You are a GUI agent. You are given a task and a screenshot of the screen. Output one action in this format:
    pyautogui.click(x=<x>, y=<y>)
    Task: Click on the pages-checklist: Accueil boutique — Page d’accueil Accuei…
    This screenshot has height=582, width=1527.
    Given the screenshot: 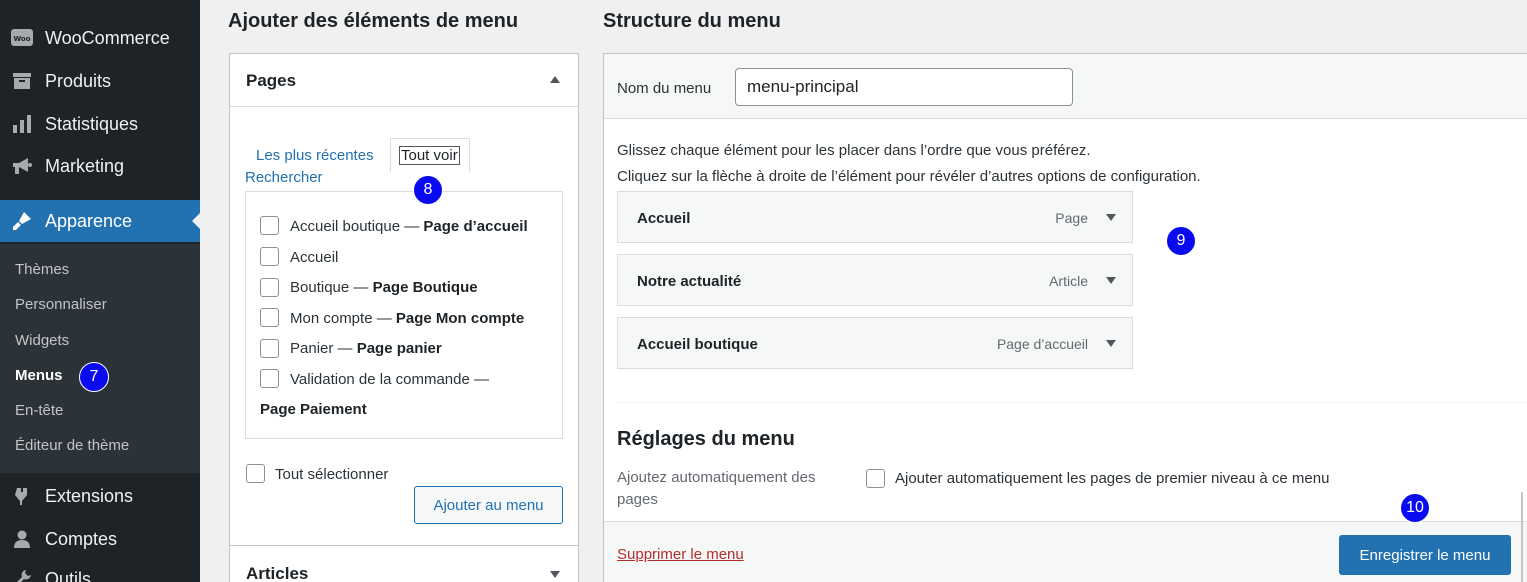 What is the action you would take?
    pyautogui.click(x=404, y=315)
    